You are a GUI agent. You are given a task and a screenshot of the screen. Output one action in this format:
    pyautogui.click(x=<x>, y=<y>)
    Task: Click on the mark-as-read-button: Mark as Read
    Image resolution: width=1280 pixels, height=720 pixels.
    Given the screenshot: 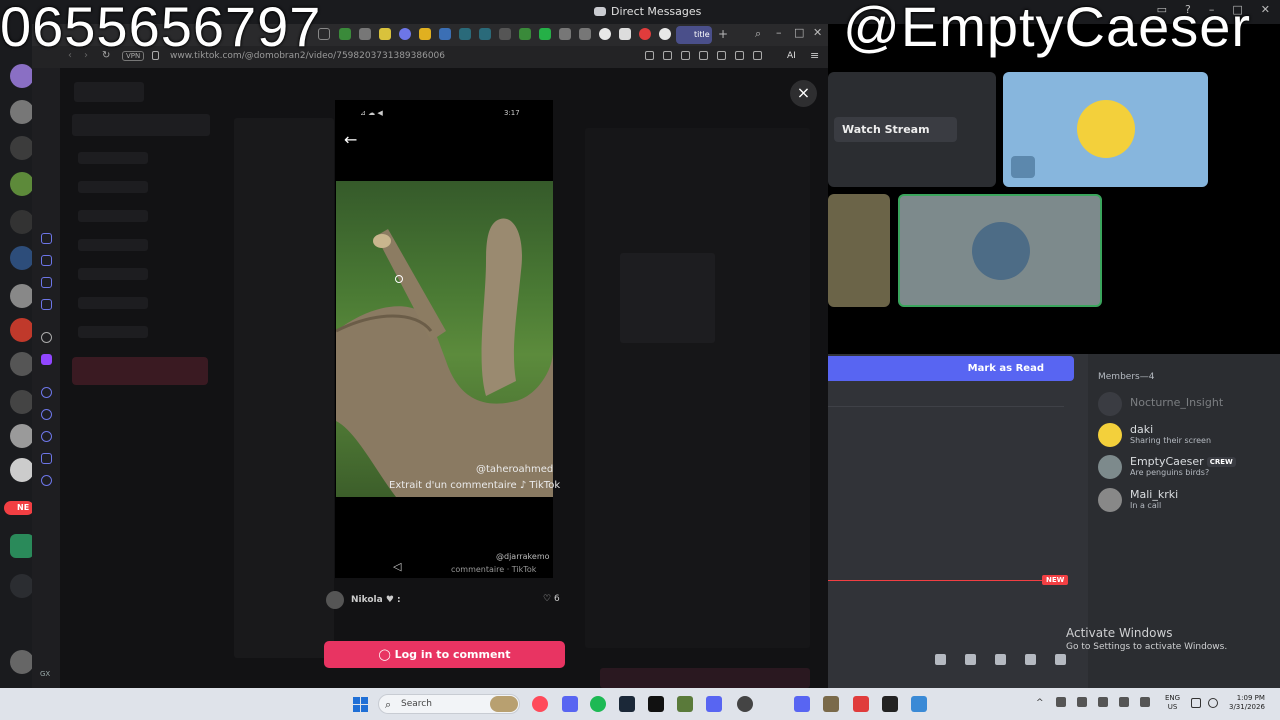 What is the action you would take?
    pyautogui.click(x=951, y=368)
    